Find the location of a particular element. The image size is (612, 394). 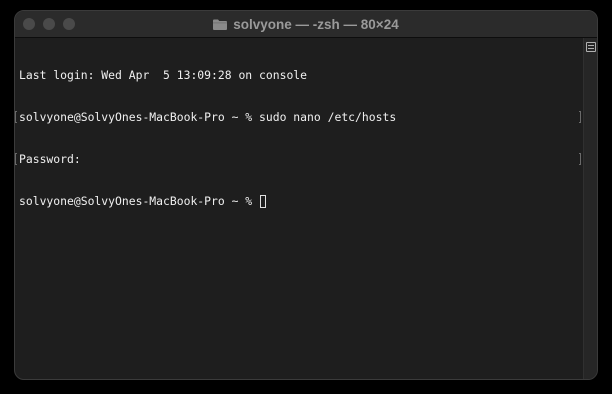

split-pane-icon is located at coordinates (591, 47).